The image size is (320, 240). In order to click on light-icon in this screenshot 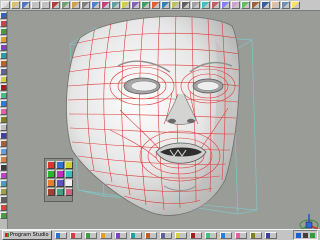, I will do `click(175, 5)`.